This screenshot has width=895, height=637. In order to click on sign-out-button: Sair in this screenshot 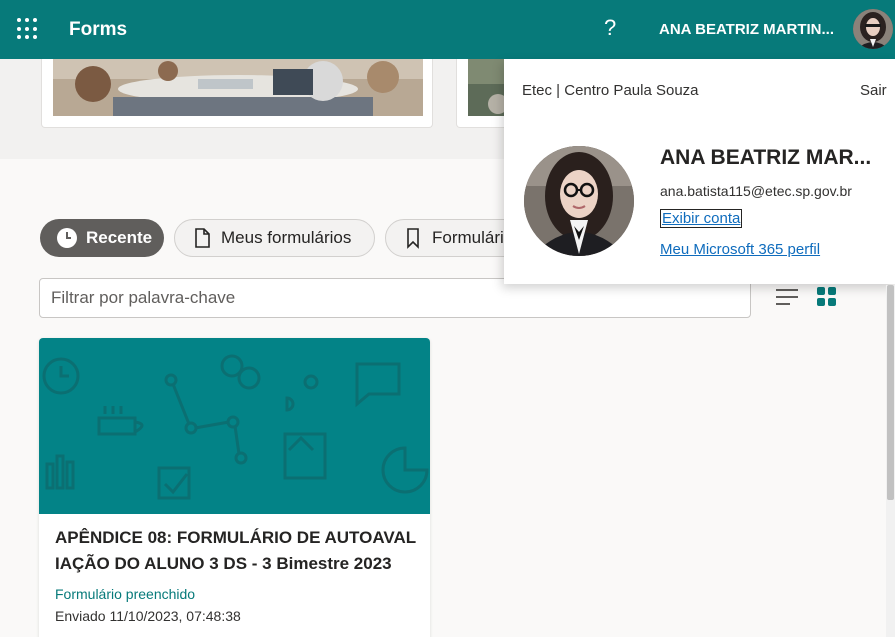, I will do `click(873, 90)`.